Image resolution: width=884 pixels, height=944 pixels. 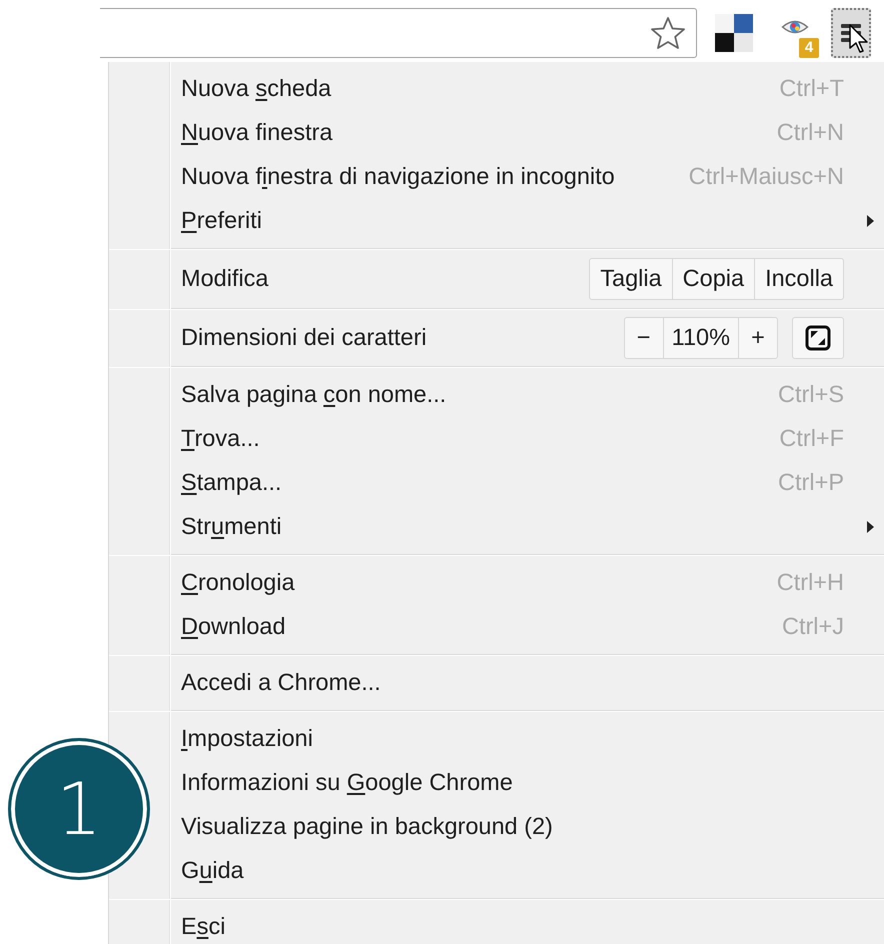 What do you see at coordinates (231, 527) in the screenshot?
I see `menu-item-label: Strumenti` at bounding box center [231, 527].